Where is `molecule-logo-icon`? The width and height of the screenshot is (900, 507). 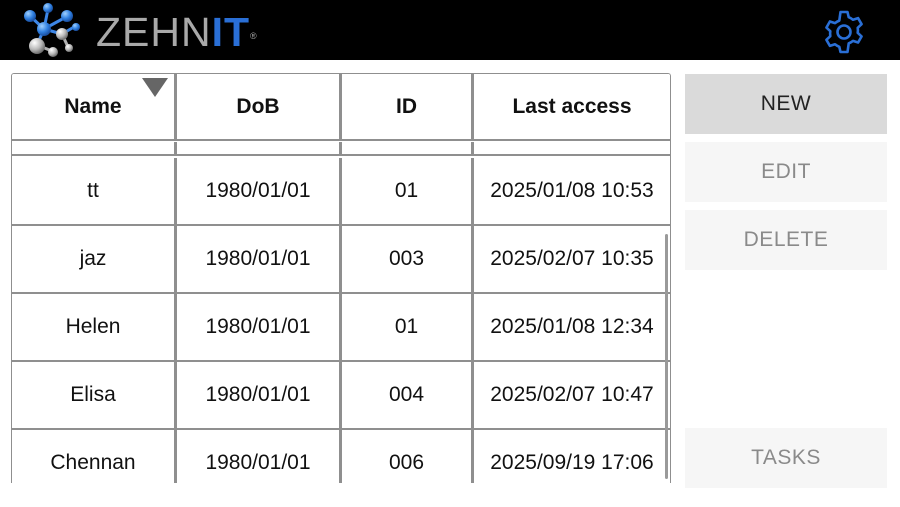 molecule-logo-icon is located at coordinates (52, 30).